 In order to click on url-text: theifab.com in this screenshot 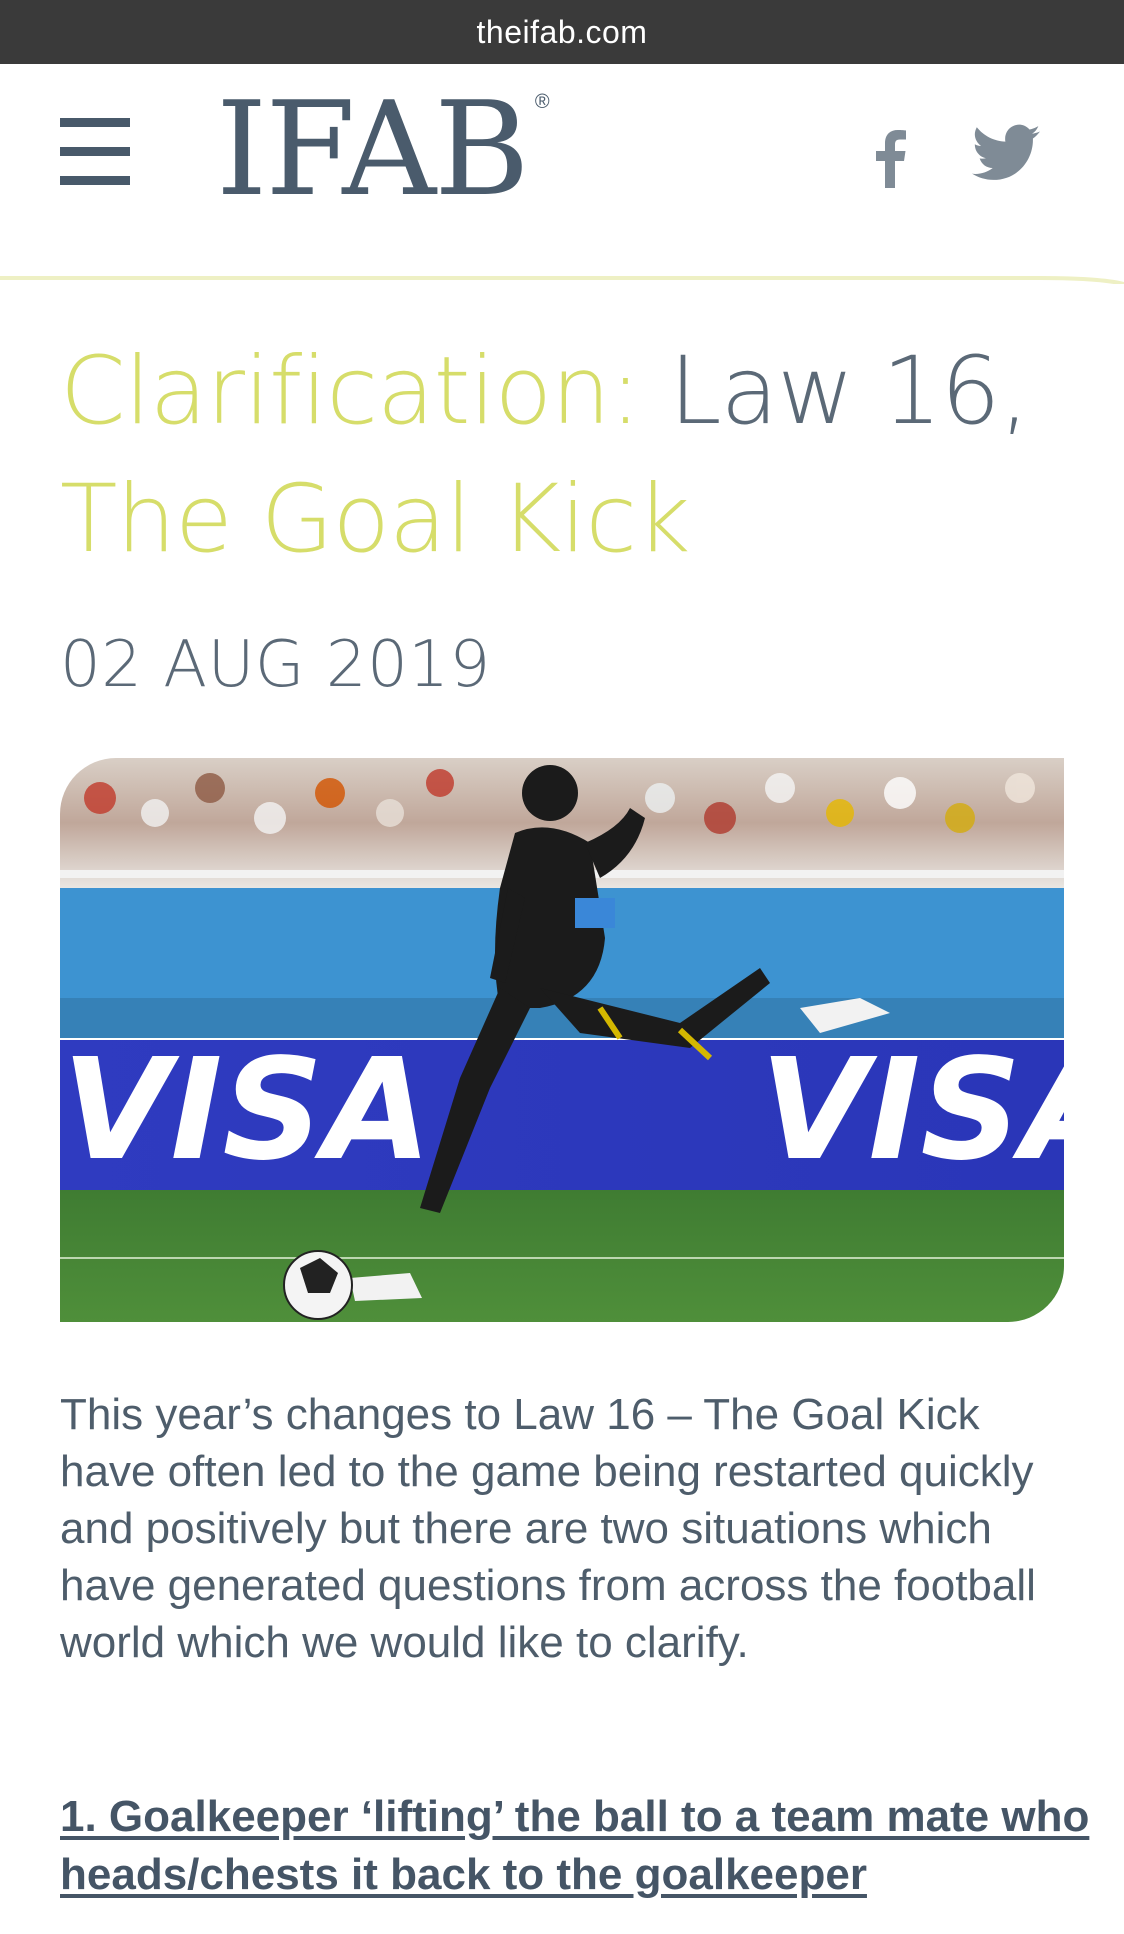, I will do `click(562, 31)`.